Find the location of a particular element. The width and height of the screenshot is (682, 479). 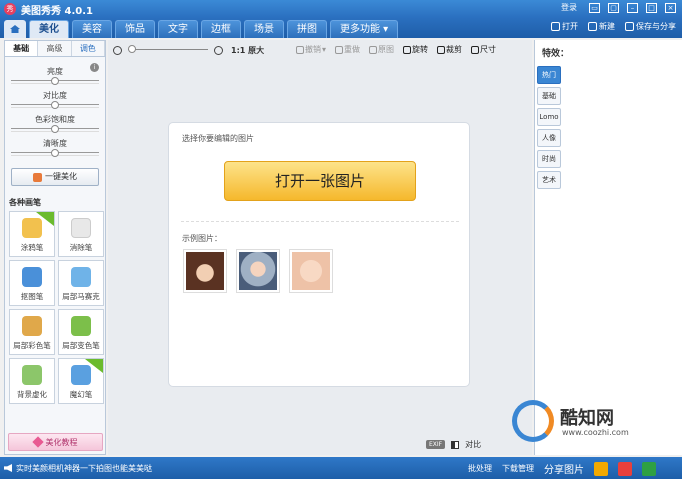

tab-collage: 拼图 is located at coordinates (307, 29).